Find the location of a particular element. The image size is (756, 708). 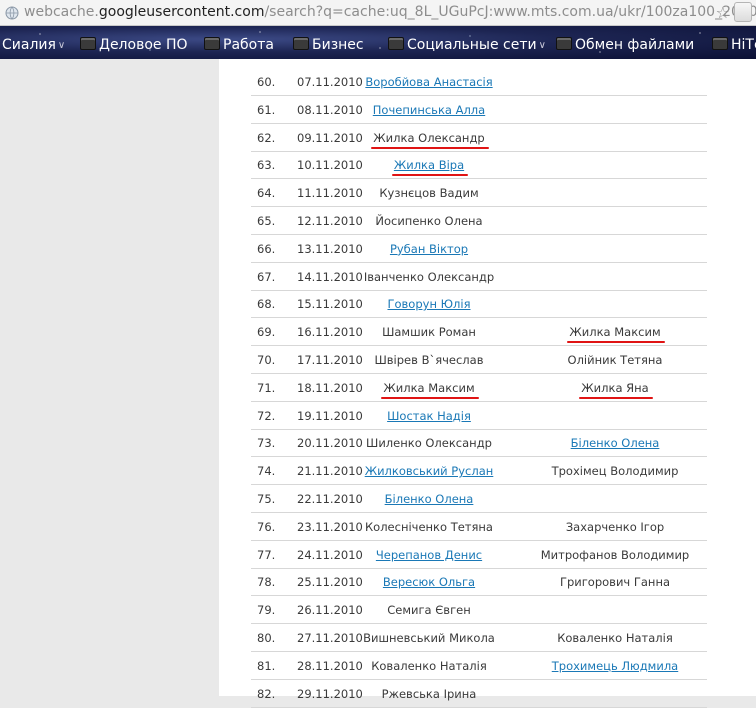

bookmark-label: Обмен файлами is located at coordinates (635, 45).